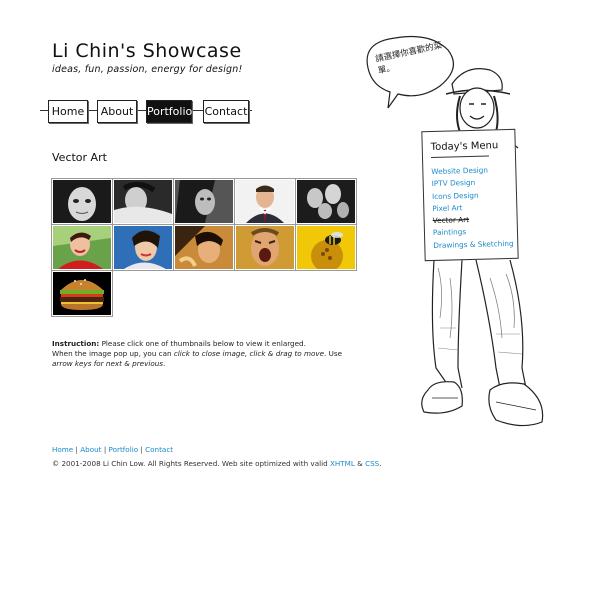  What do you see at coordinates (68, 111) in the screenshot?
I see `nav-home-button: Home` at bounding box center [68, 111].